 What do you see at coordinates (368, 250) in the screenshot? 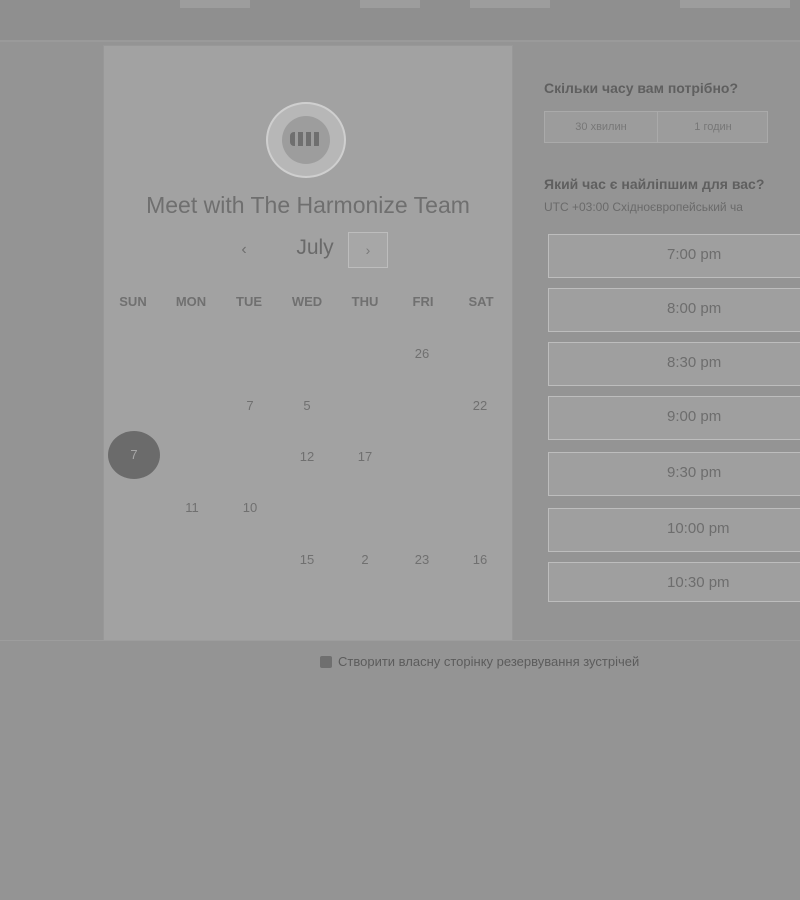
I see `next-month-button: ›` at bounding box center [368, 250].